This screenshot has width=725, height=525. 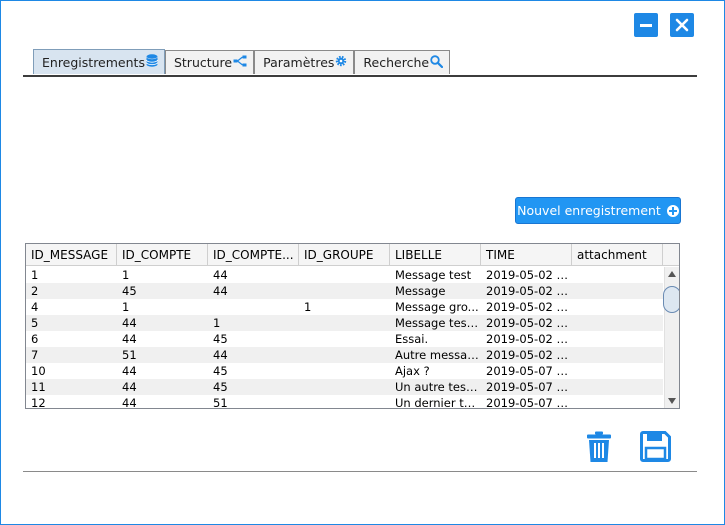 What do you see at coordinates (435, 371) in the screenshot?
I see `table-cell: Ajax ?` at bounding box center [435, 371].